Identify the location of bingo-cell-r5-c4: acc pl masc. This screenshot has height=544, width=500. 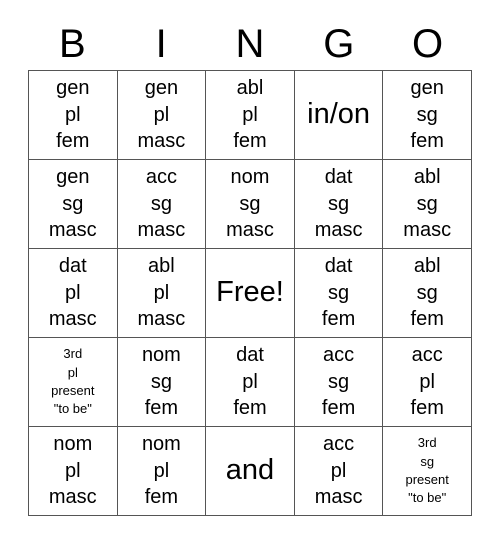
(339, 471).